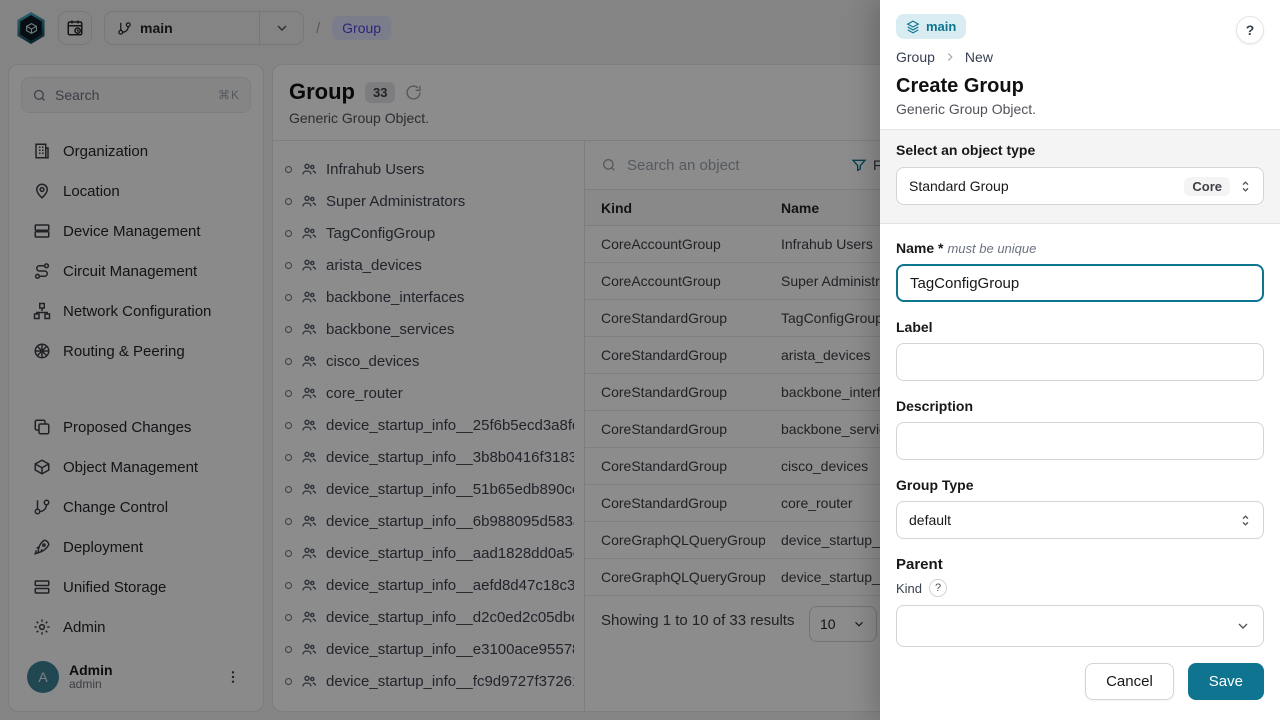 The width and height of the screenshot is (1280, 720). I want to click on kind-help-icon: ?, so click(938, 588).